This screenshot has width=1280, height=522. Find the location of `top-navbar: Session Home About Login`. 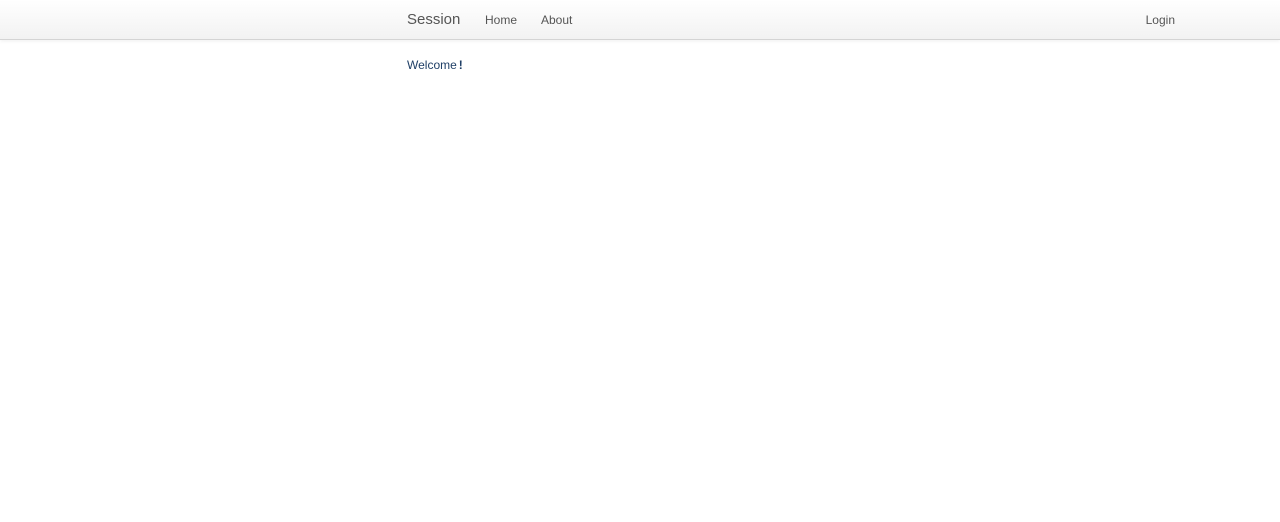

top-navbar: Session Home About Login is located at coordinates (640, 20).